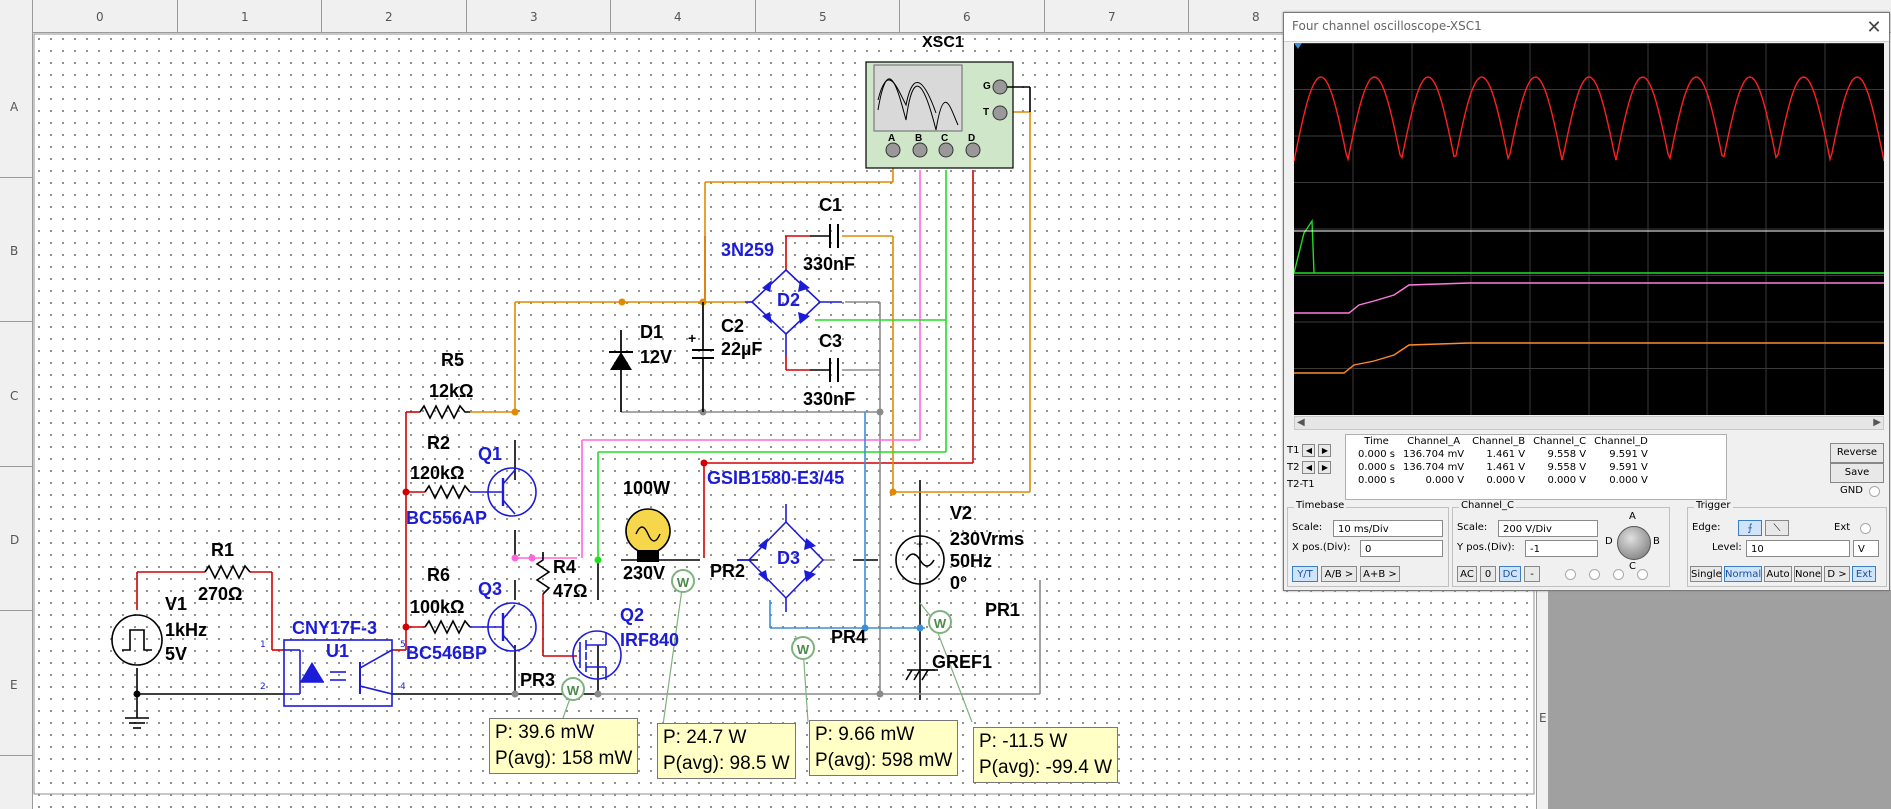 This screenshot has width=1891, height=809. What do you see at coordinates (1434, 454) in the screenshot?
I see `cell-ch-a: 136.704 mV` at bounding box center [1434, 454].